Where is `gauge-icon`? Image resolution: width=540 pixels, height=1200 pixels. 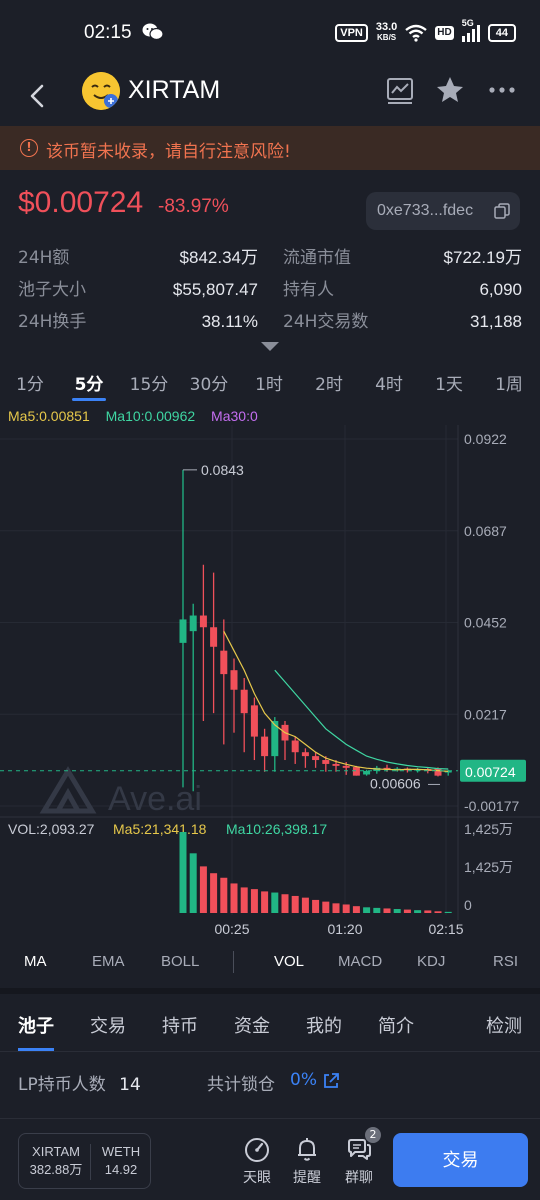 gauge-icon is located at coordinates (257, 1150).